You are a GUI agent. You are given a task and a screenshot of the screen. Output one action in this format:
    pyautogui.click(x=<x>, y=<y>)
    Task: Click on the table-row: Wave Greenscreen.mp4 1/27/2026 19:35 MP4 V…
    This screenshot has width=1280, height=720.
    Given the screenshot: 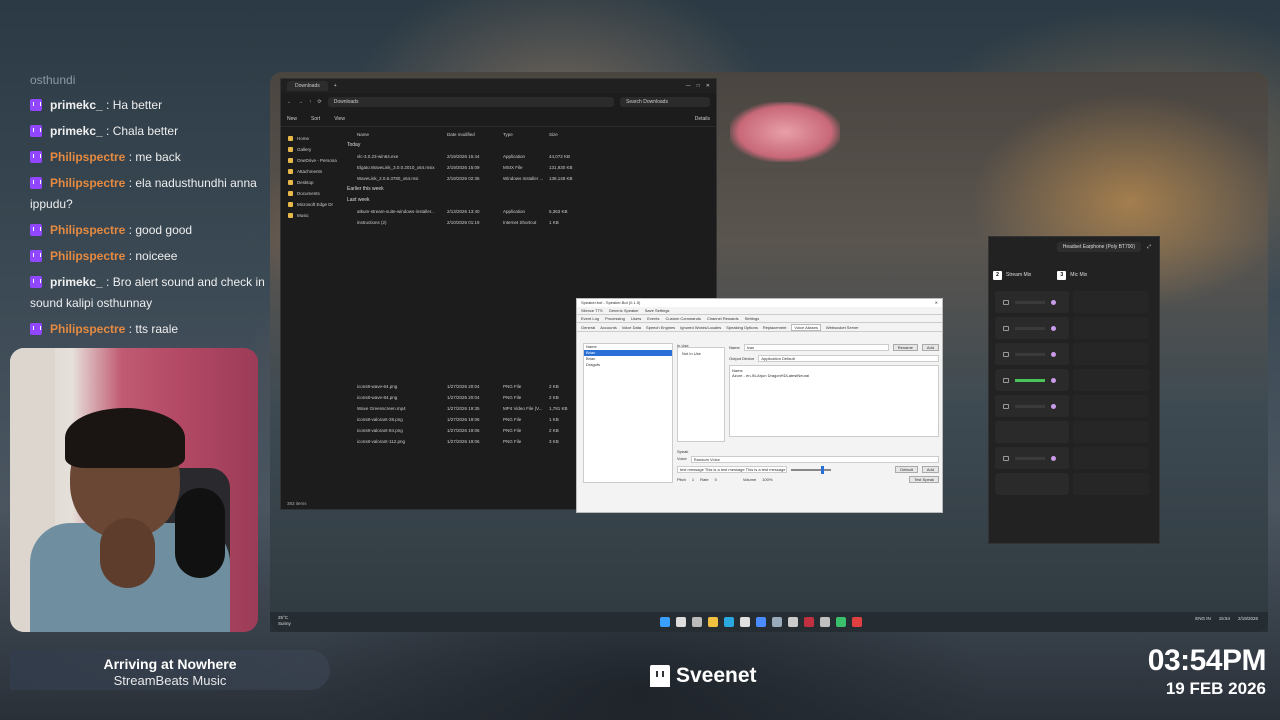 What is the action you would take?
    pyautogui.click(x=468, y=408)
    